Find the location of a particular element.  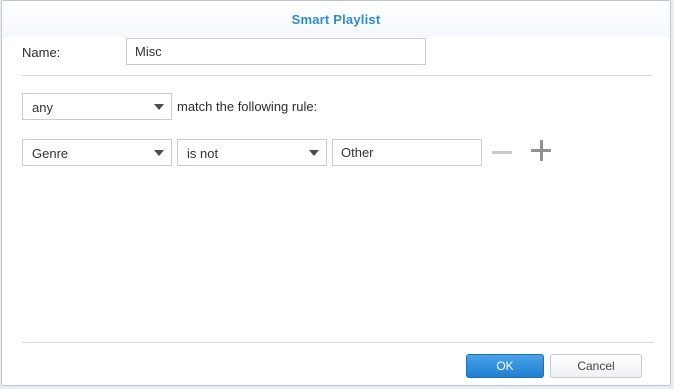

rule-field-value: Genre is located at coordinates (50, 153).